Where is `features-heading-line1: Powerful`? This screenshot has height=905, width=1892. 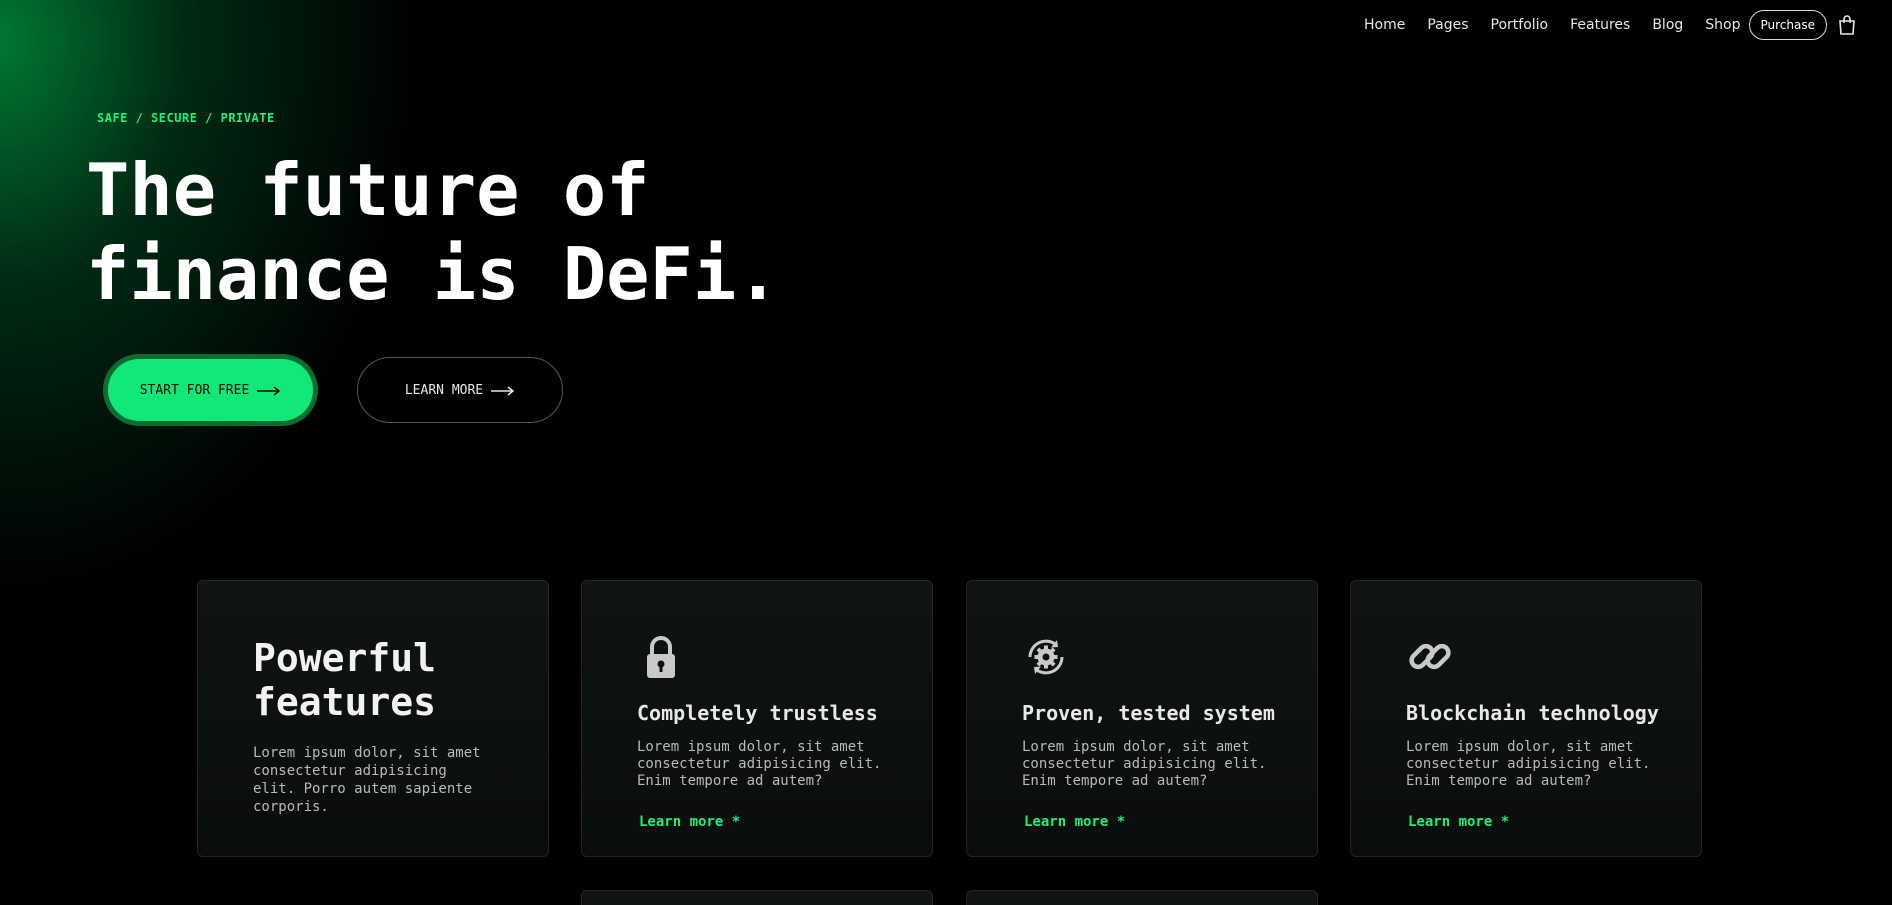
features-heading-line1: Powerful is located at coordinates (345, 658).